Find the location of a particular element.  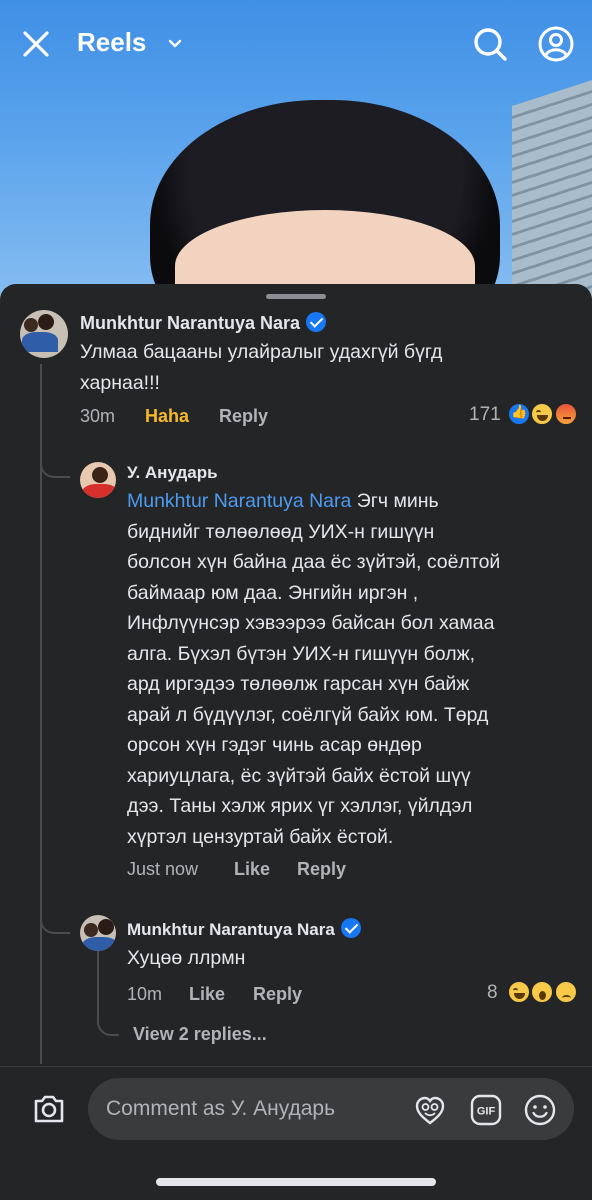

comment-line: Munkhtur Narantuya Nara Эгч минь is located at coordinates (283, 501).